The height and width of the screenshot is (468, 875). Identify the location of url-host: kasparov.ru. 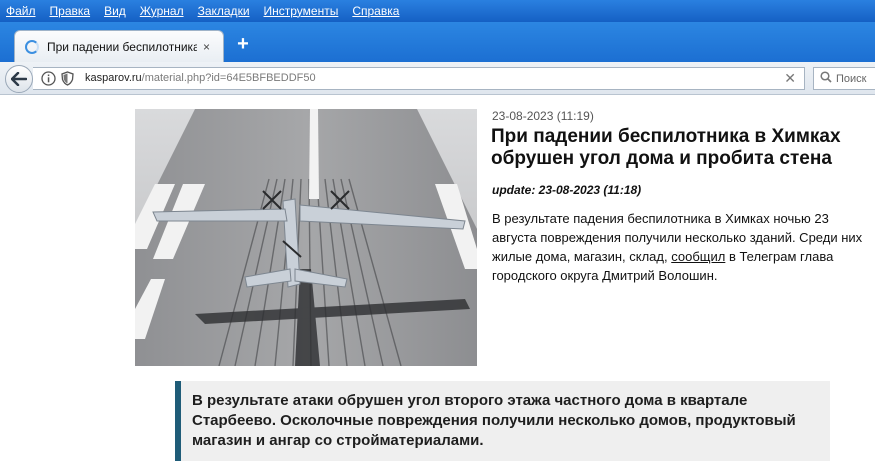
(113, 78).